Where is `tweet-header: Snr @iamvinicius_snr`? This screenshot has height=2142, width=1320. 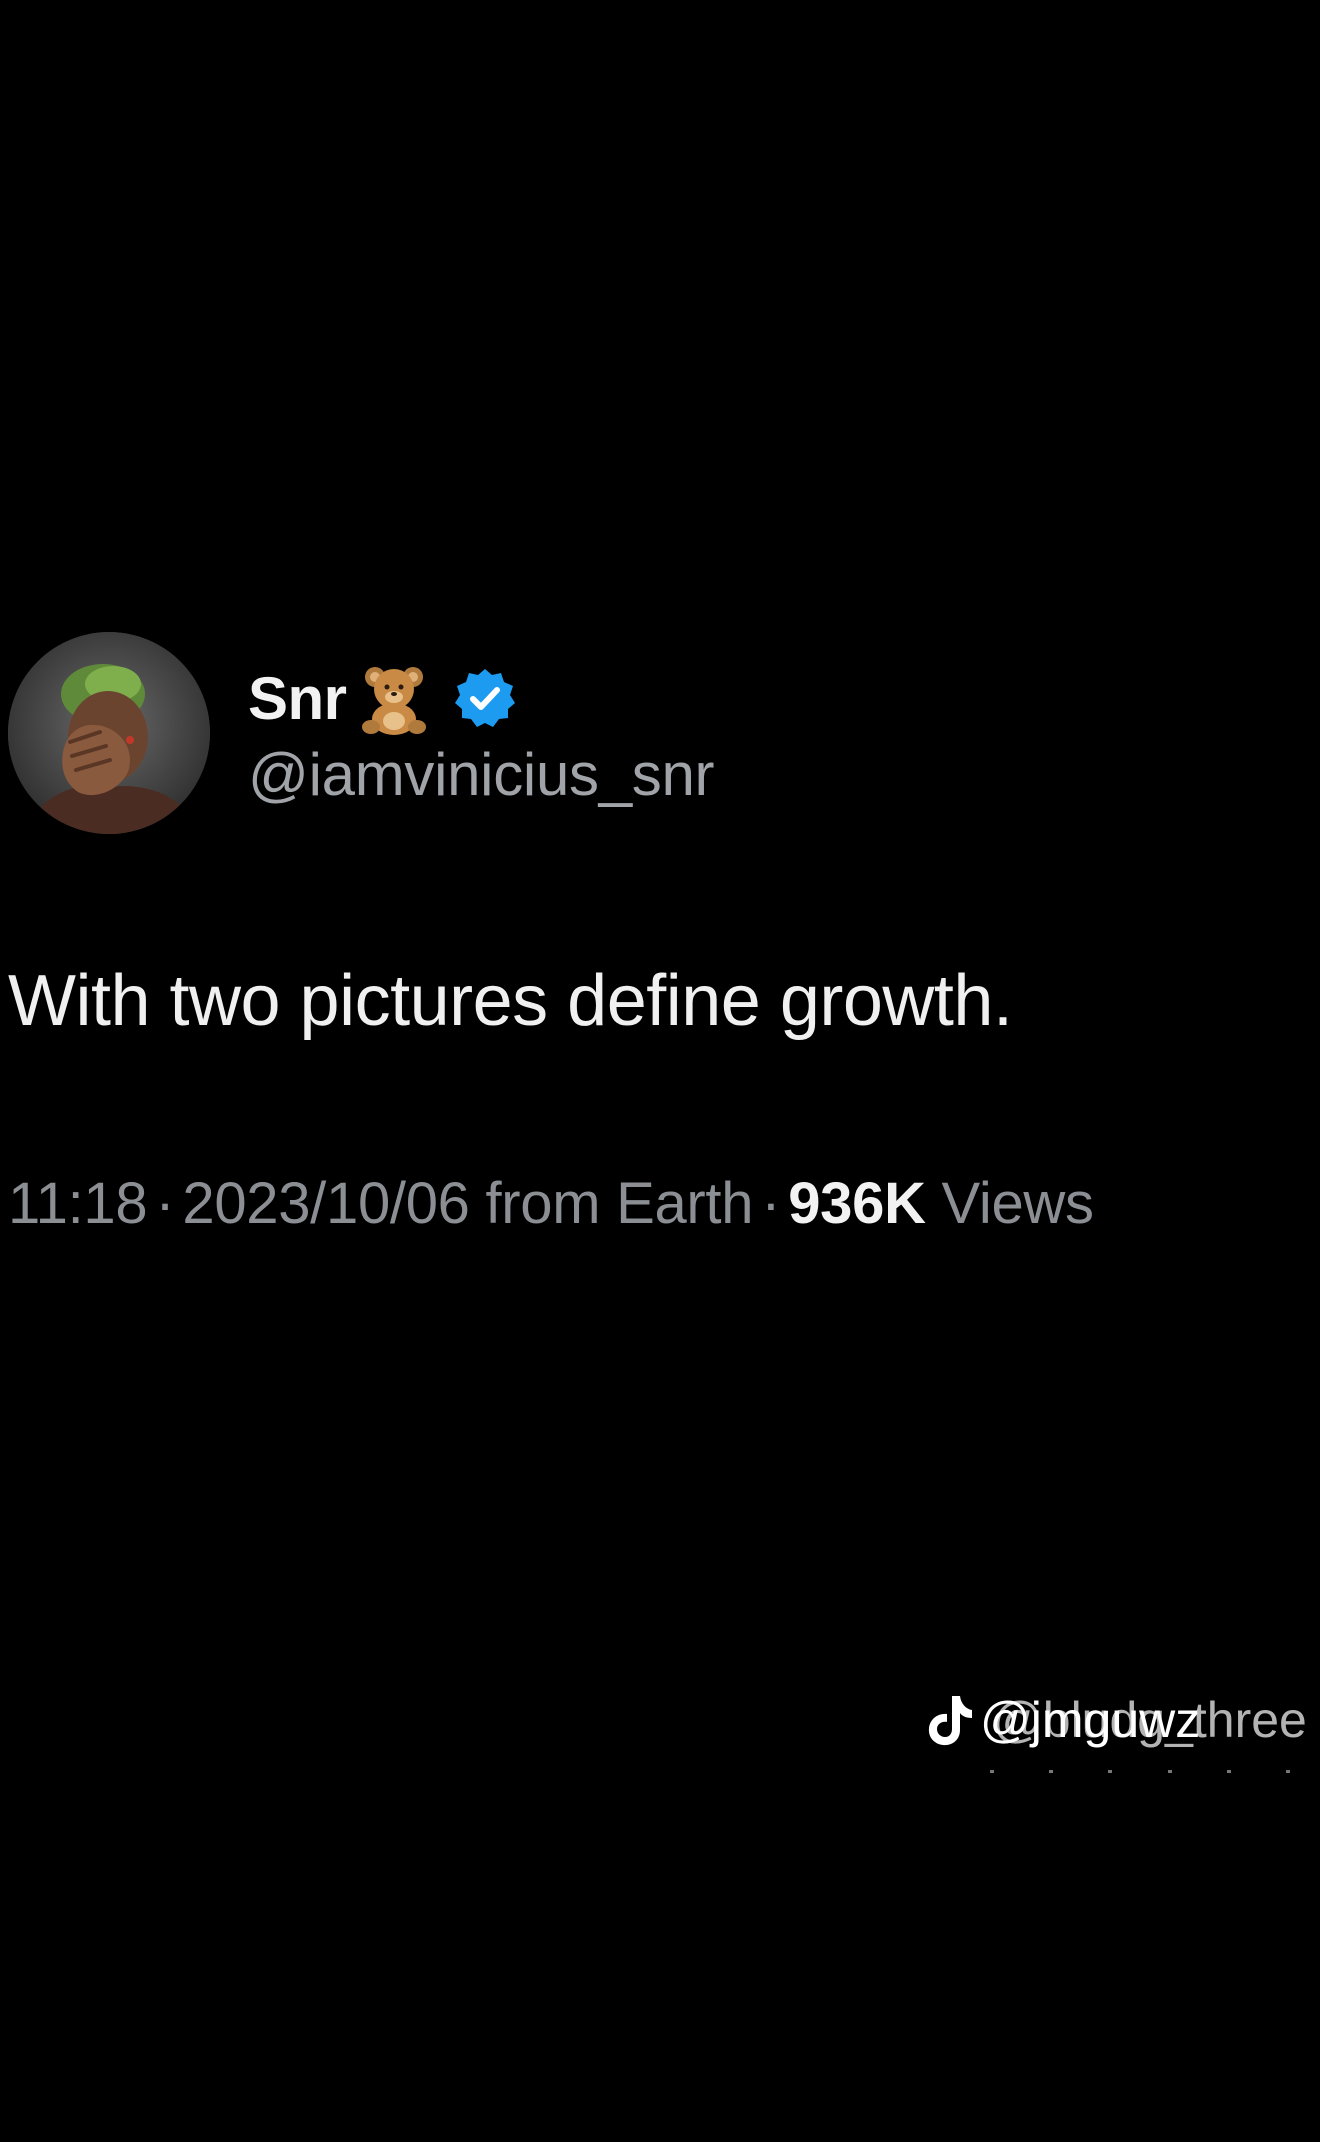
tweet-header: Snr @iamvinicius_snr is located at coordinates (508, 735).